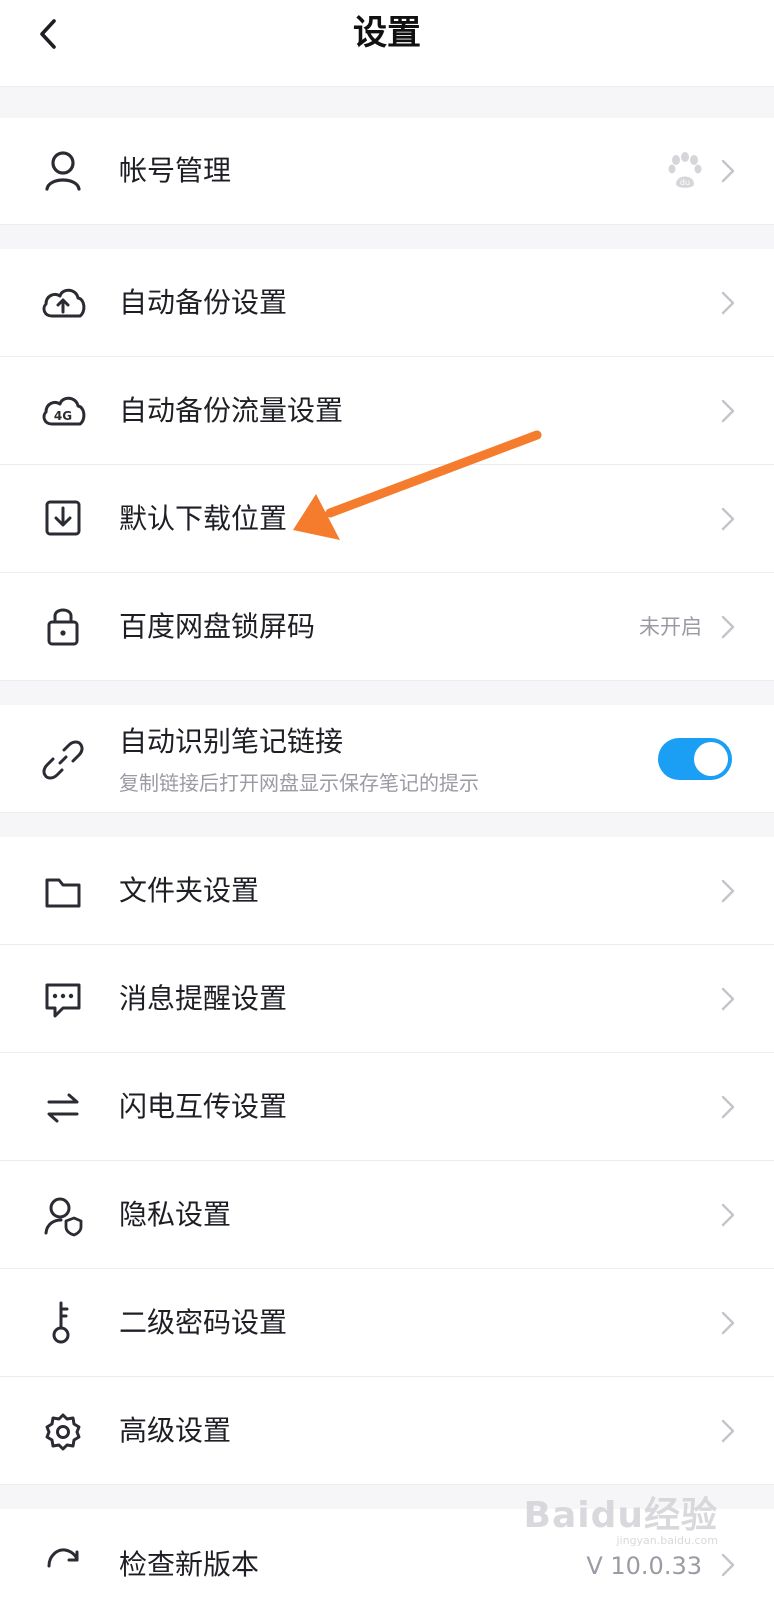 Image resolution: width=774 pixels, height=1616 pixels. What do you see at coordinates (175, 1214) in the screenshot?
I see `row-label: 隐私设置` at bounding box center [175, 1214].